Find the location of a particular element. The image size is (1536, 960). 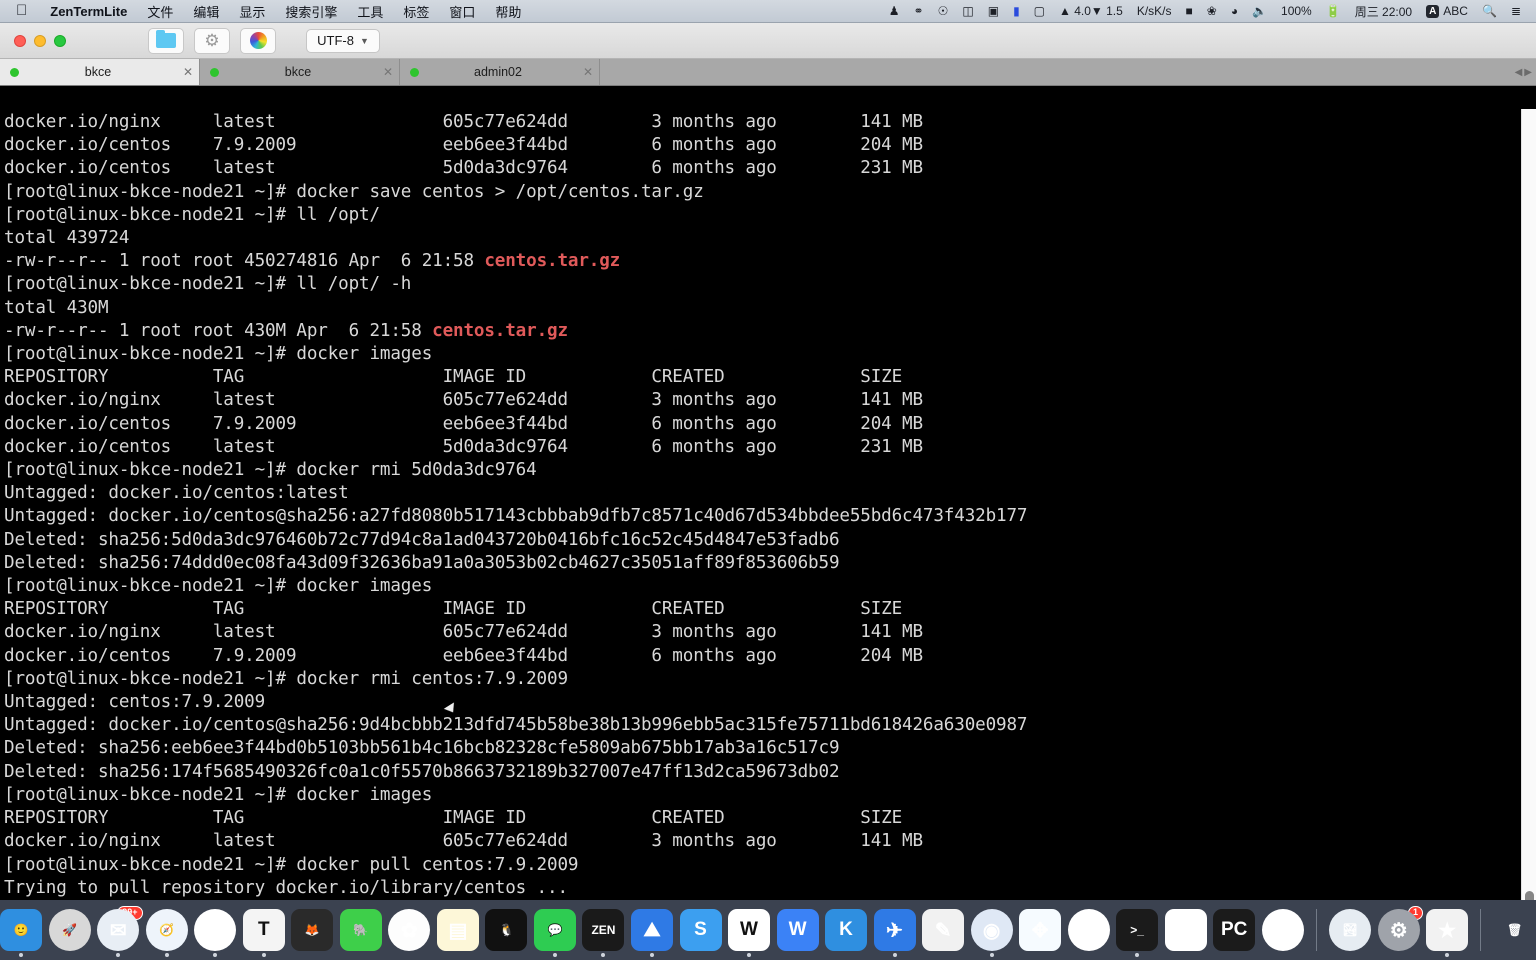

settings-button: ⚙ is located at coordinates (212, 40).